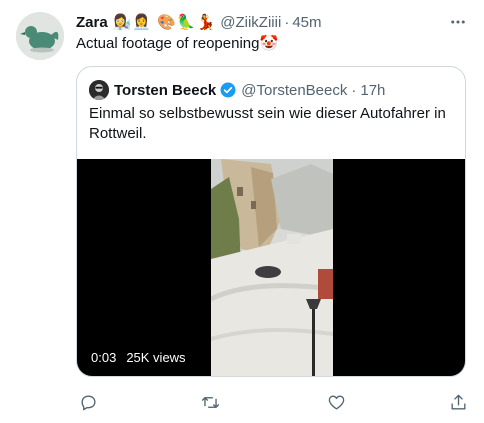 This screenshot has height=423, width=484. What do you see at coordinates (104, 357) in the screenshot?
I see `video-duration: 0:03` at bounding box center [104, 357].